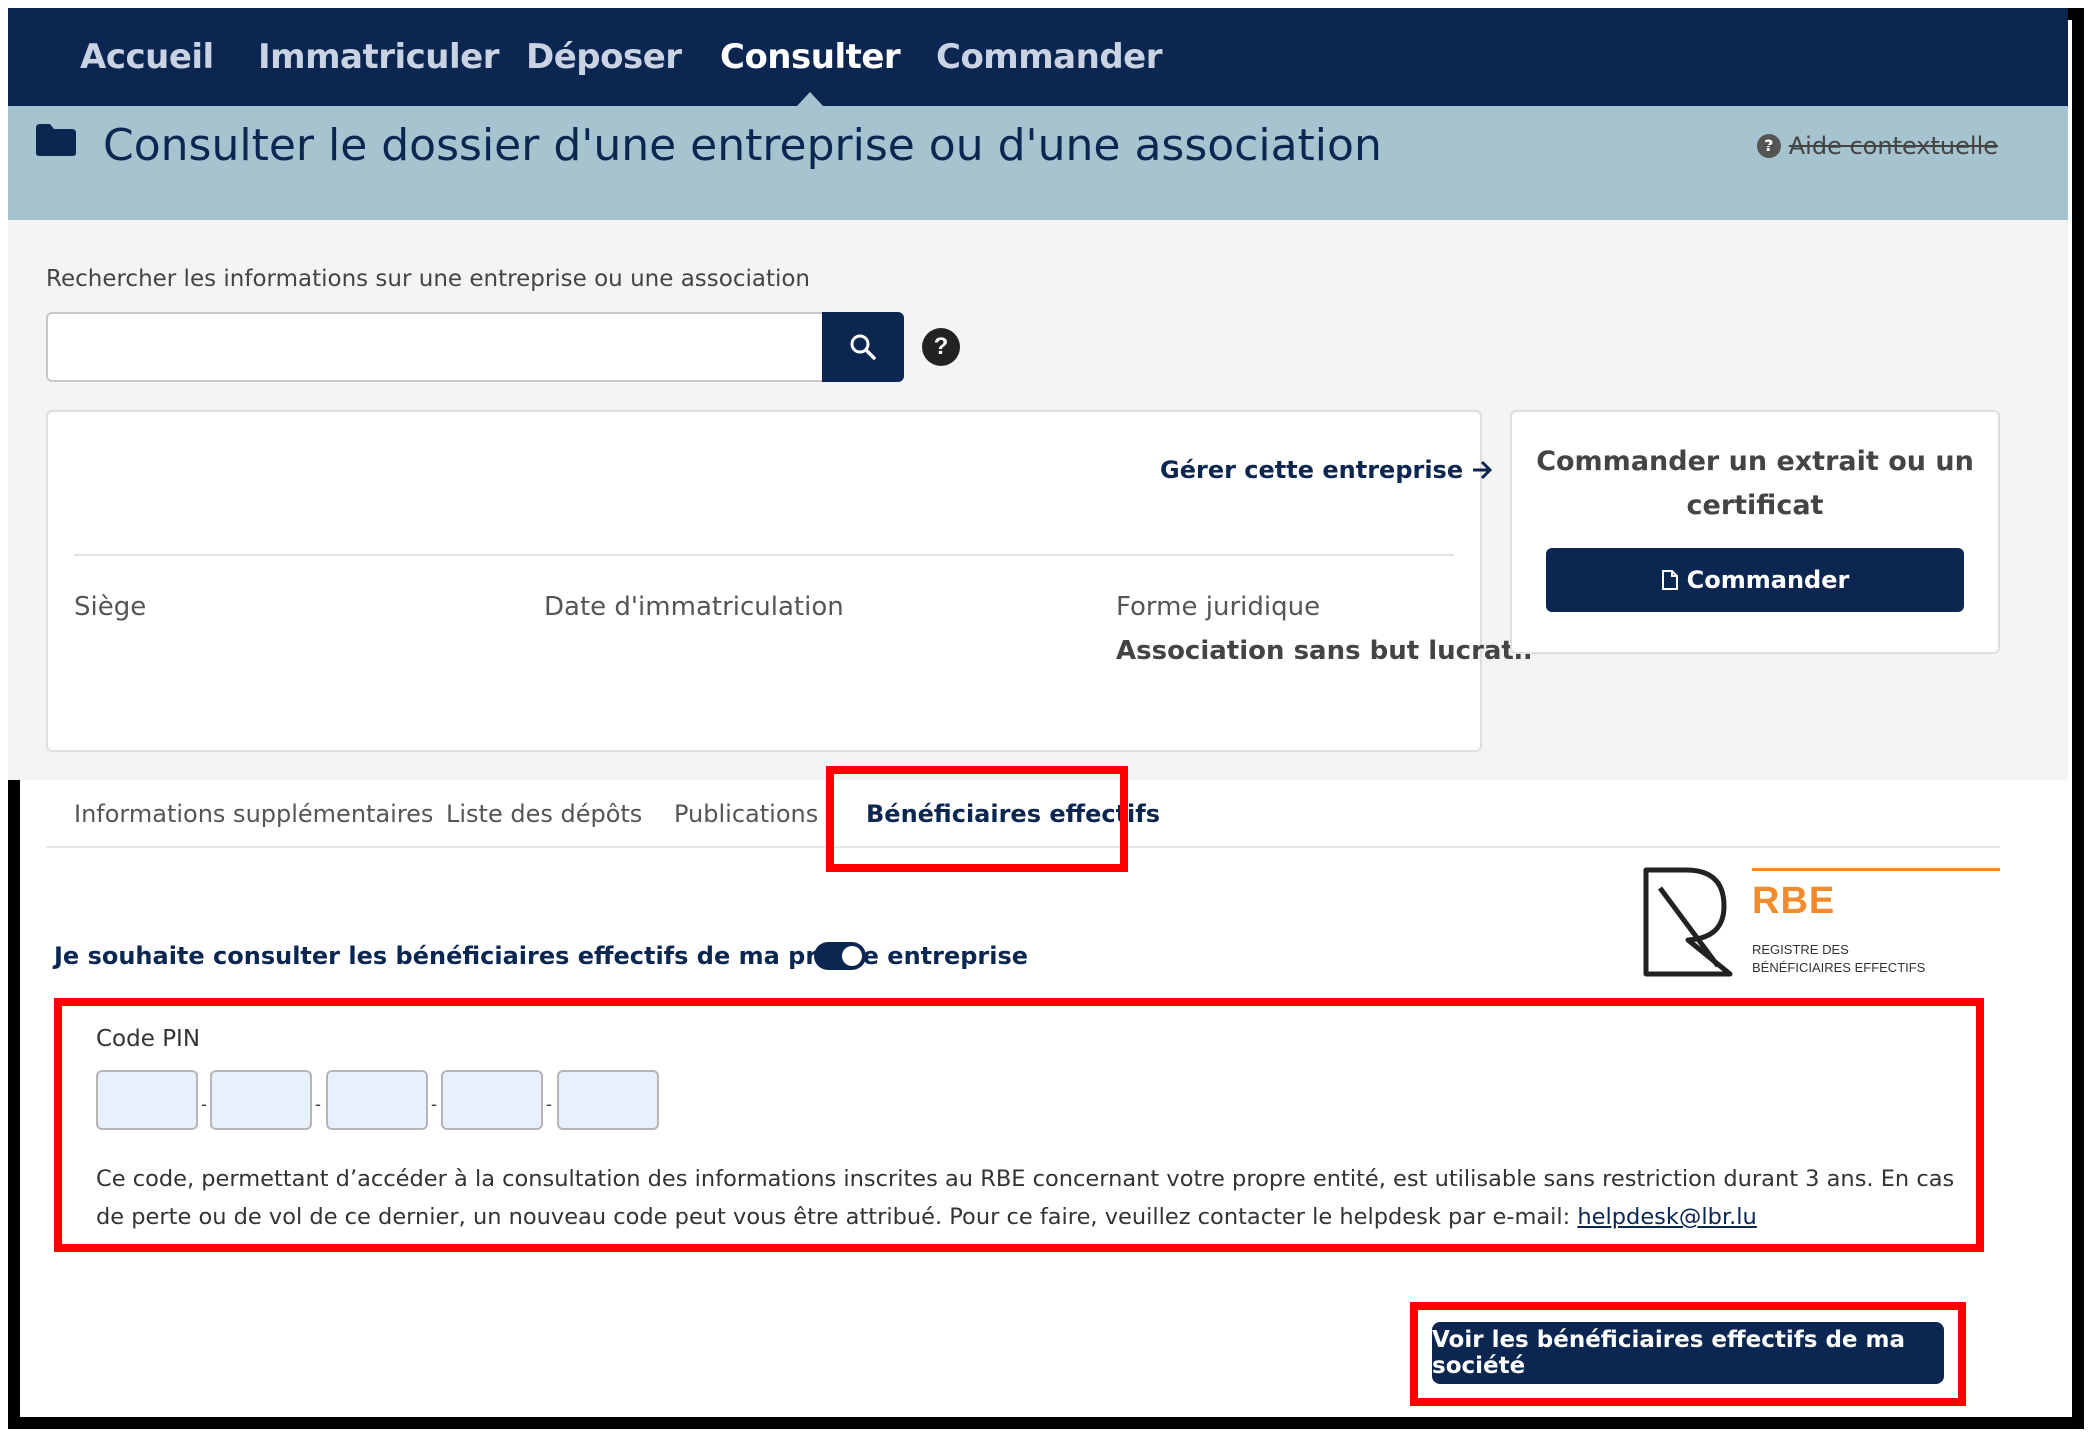 This screenshot has height=1437, width=2092. What do you see at coordinates (147, 57) in the screenshot?
I see `nav-accueil: Accueil` at bounding box center [147, 57].